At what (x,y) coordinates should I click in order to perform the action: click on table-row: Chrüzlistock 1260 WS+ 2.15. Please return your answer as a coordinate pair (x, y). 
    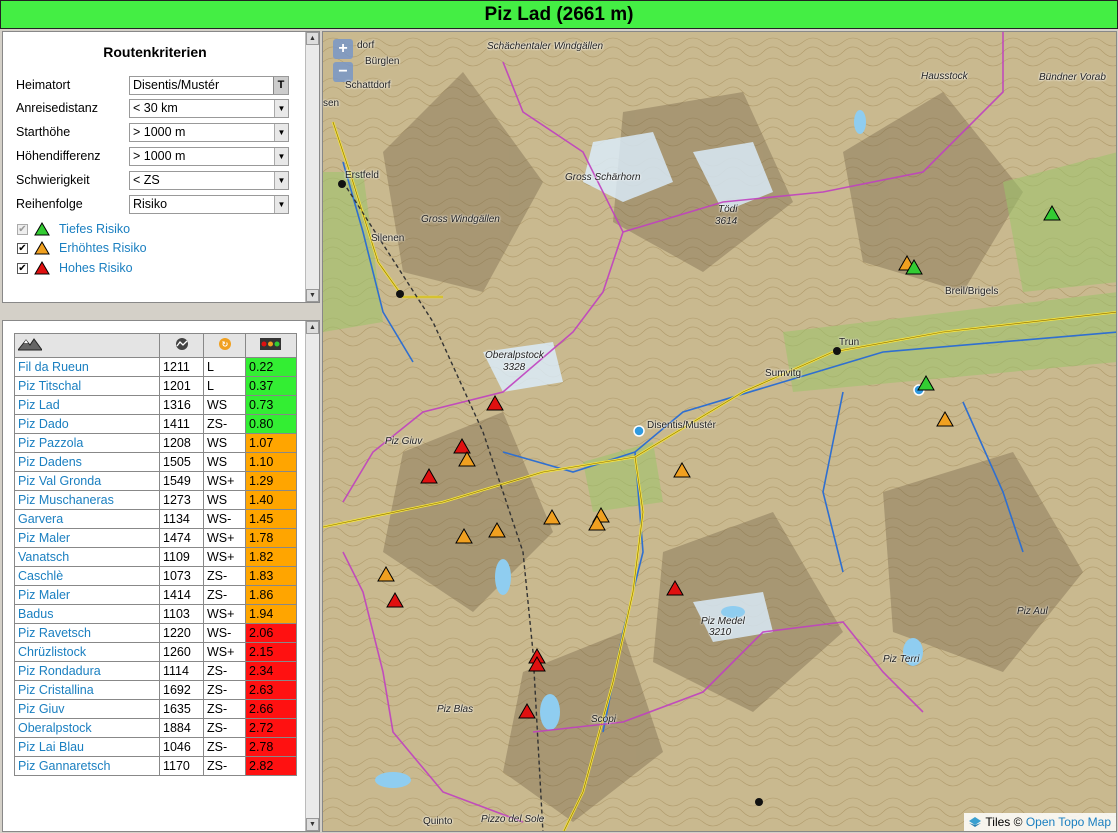
    Looking at the image, I should click on (155, 652).